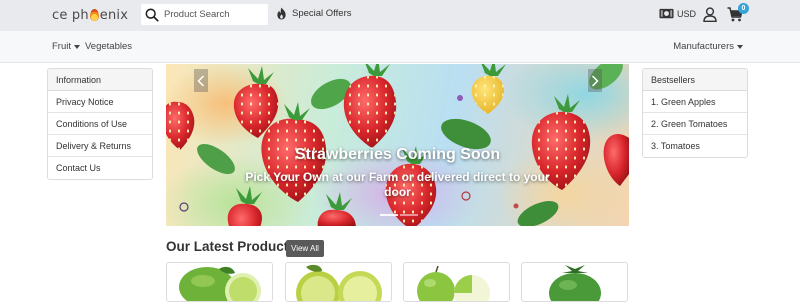 The image size is (800, 302). I want to click on site-logo: ce ph enix, so click(90, 15).